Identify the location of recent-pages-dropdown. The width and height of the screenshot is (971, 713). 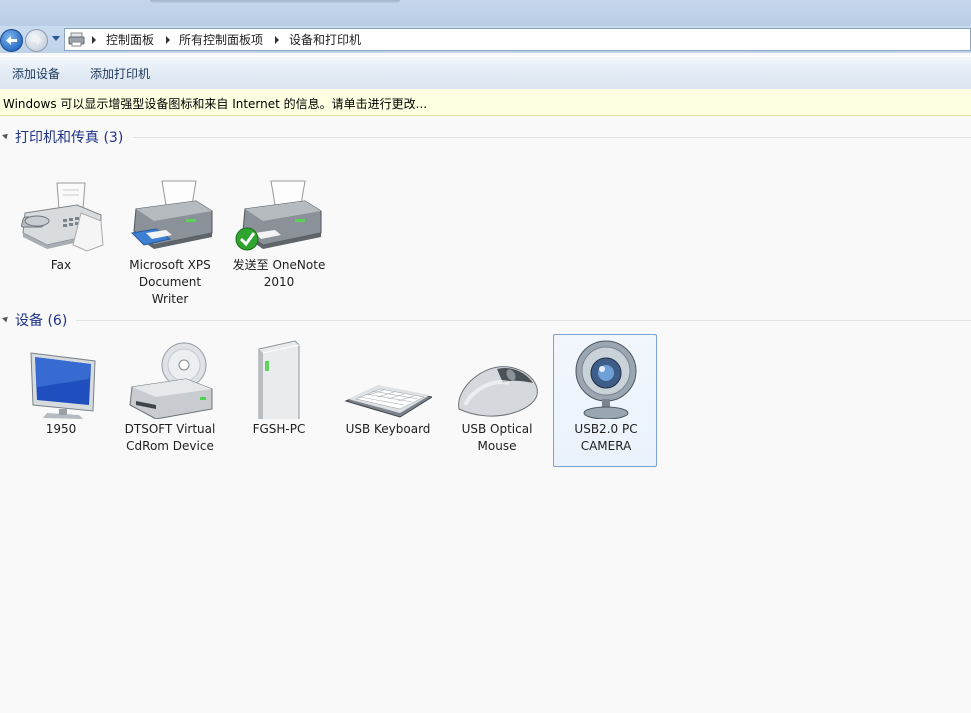
(56, 38).